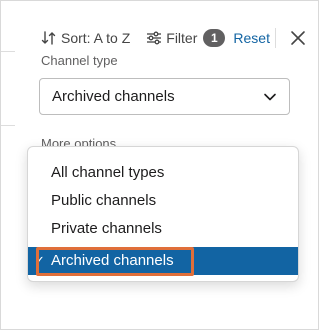 Image resolution: width=320 pixels, height=330 pixels. I want to click on left-panel-edge, so click(8, 88).